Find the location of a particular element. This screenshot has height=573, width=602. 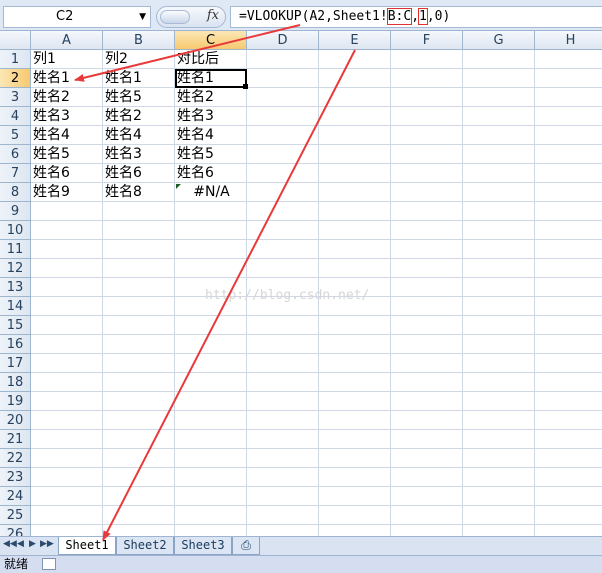

cell-c19 is located at coordinates (211, 401).